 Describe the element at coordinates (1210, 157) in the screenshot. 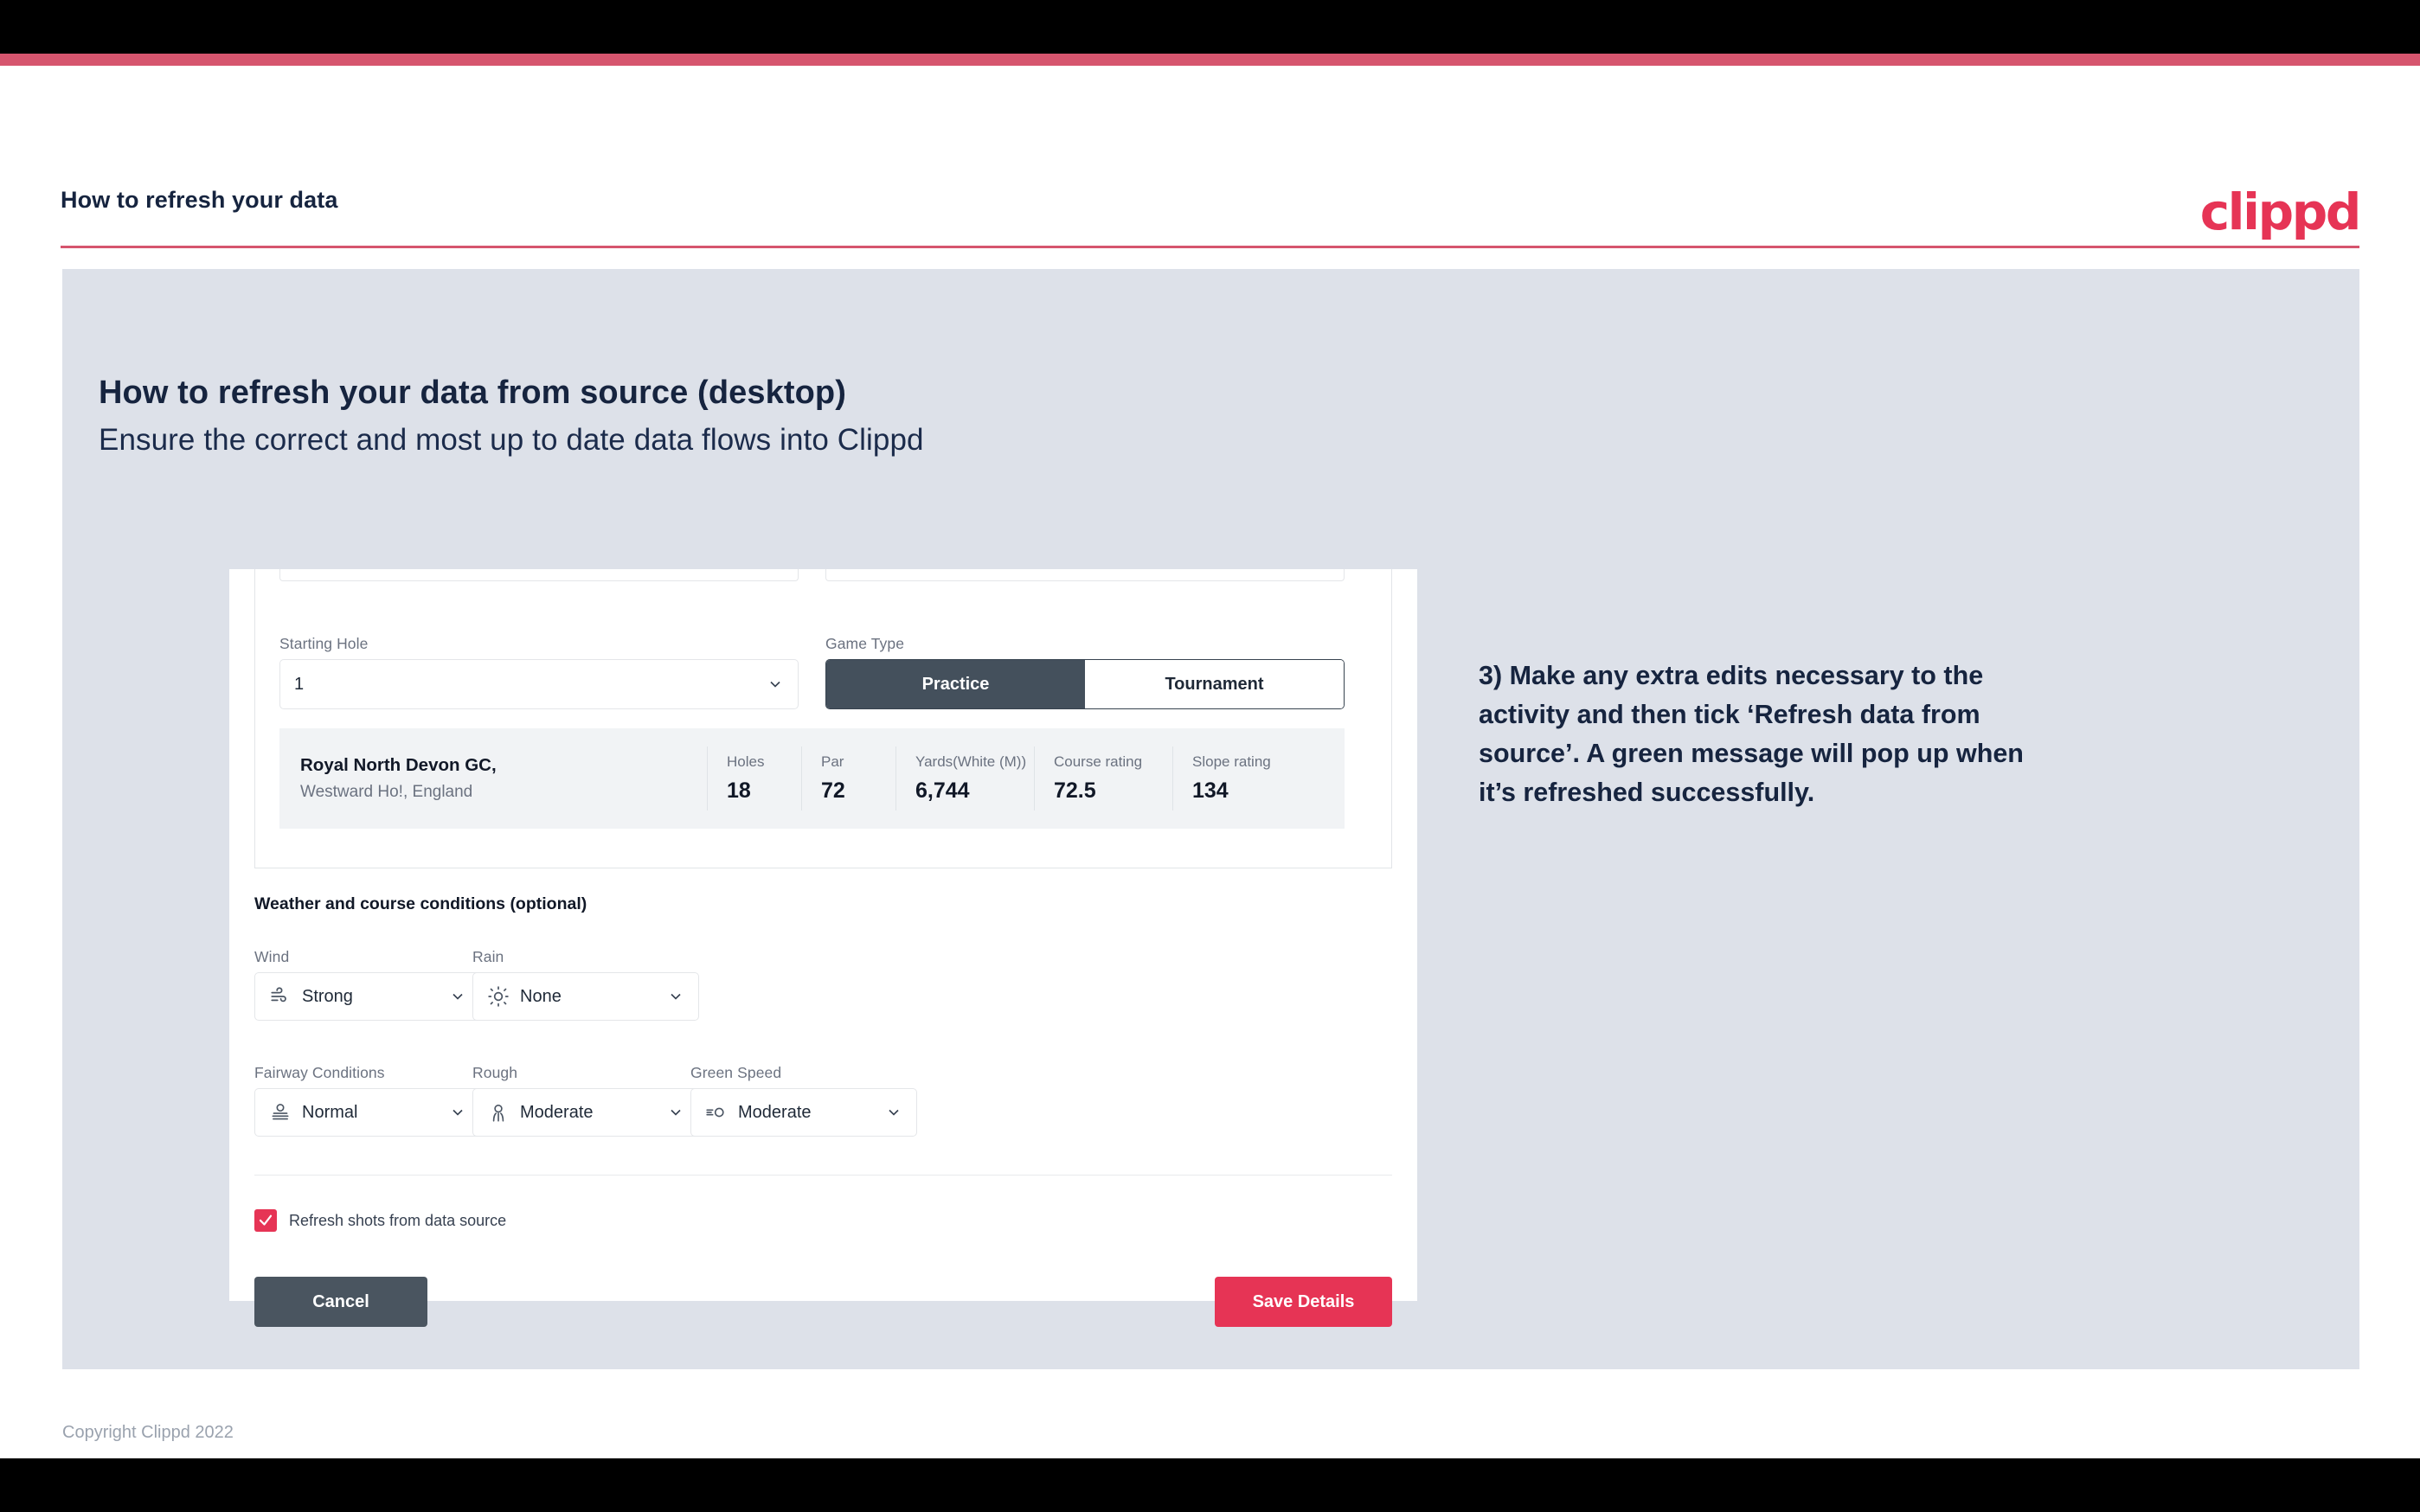

I see `slide-header: How to refresh your data clippd` at that location.